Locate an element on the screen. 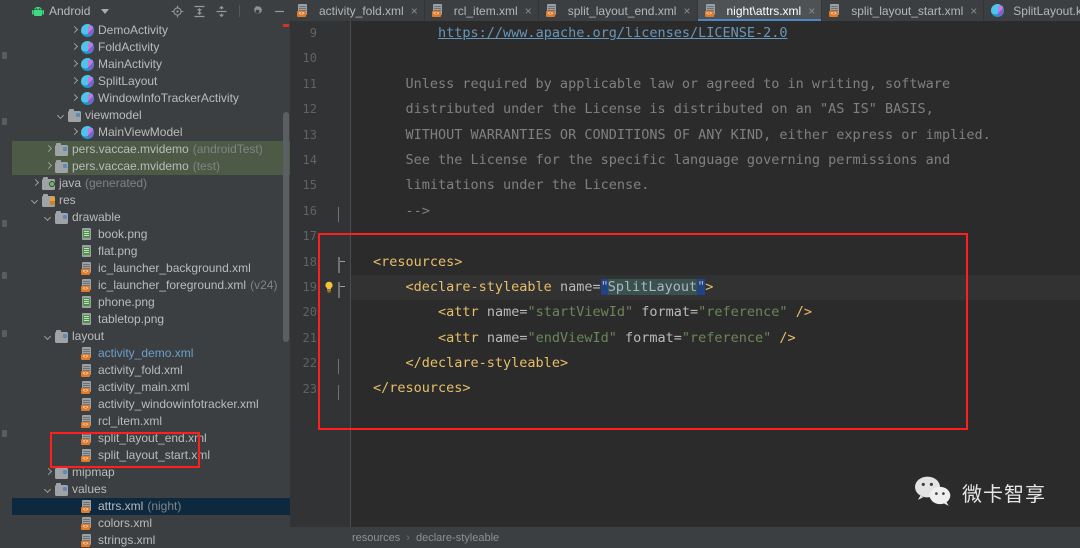 The image size is (1080, 548). breadcrumb: resources › declare-styleable is located at coordinates (685, 537).